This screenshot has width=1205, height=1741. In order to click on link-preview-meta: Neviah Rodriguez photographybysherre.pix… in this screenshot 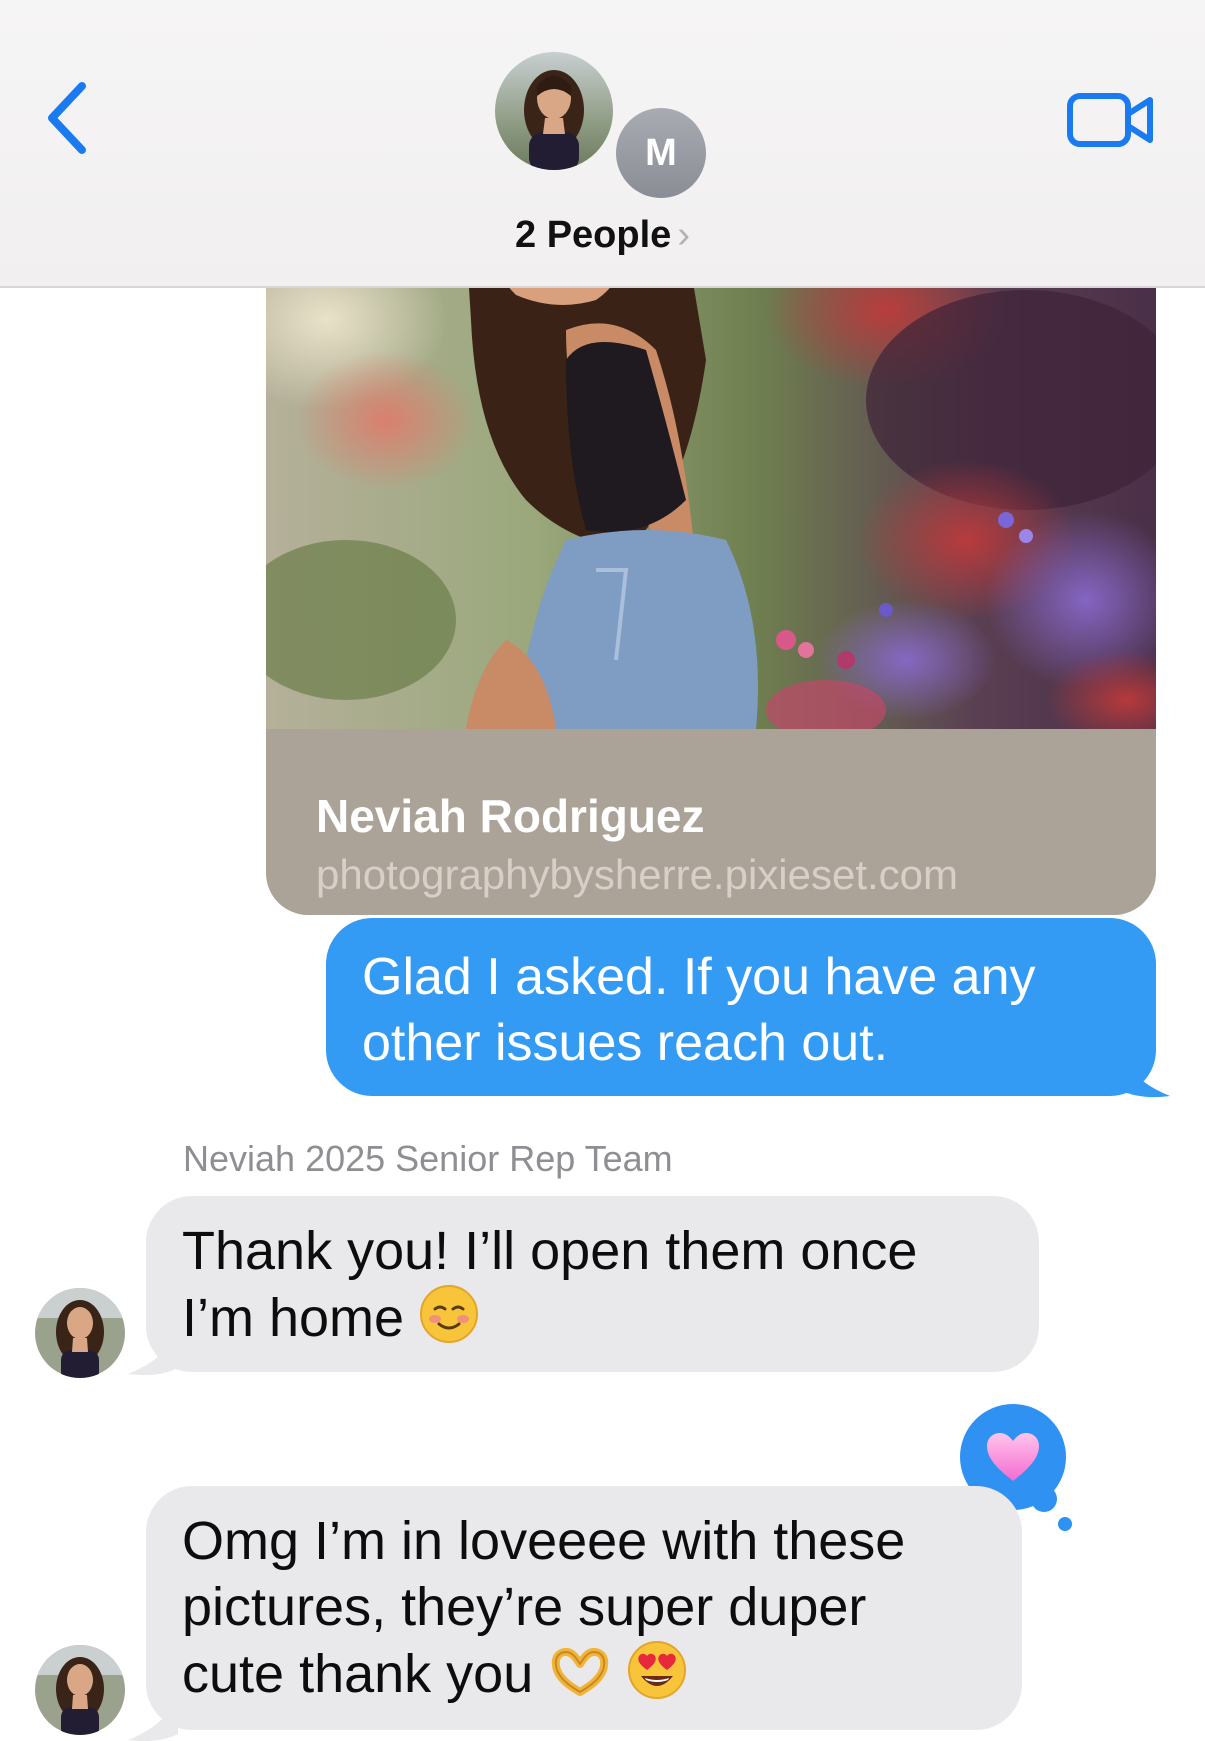, I will do `click(711, 822)`.